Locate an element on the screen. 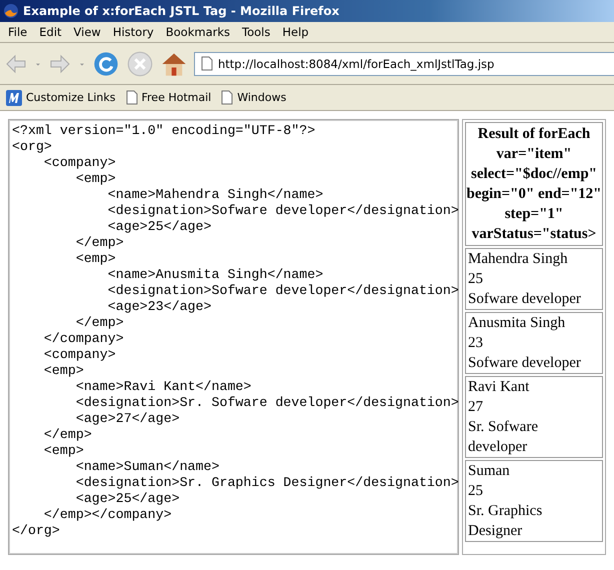  code-line: <designation>Sr. Graphics Designer</designation> is located at coordinates (266, 483).